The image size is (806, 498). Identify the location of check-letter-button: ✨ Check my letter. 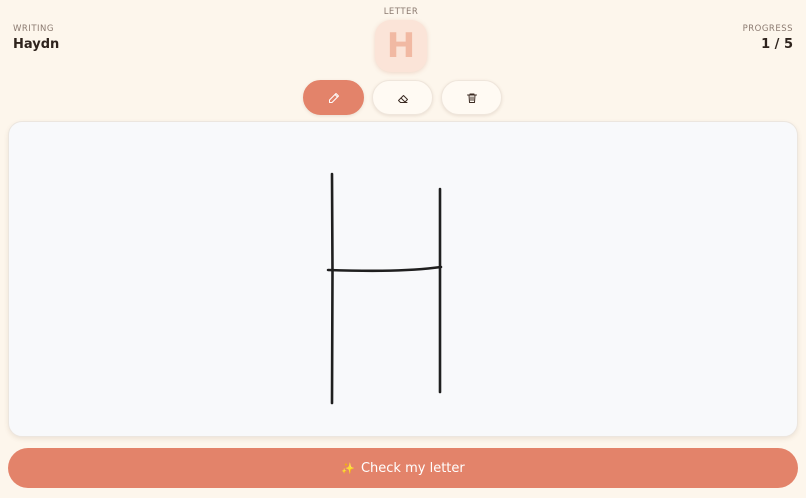
(403, 468).